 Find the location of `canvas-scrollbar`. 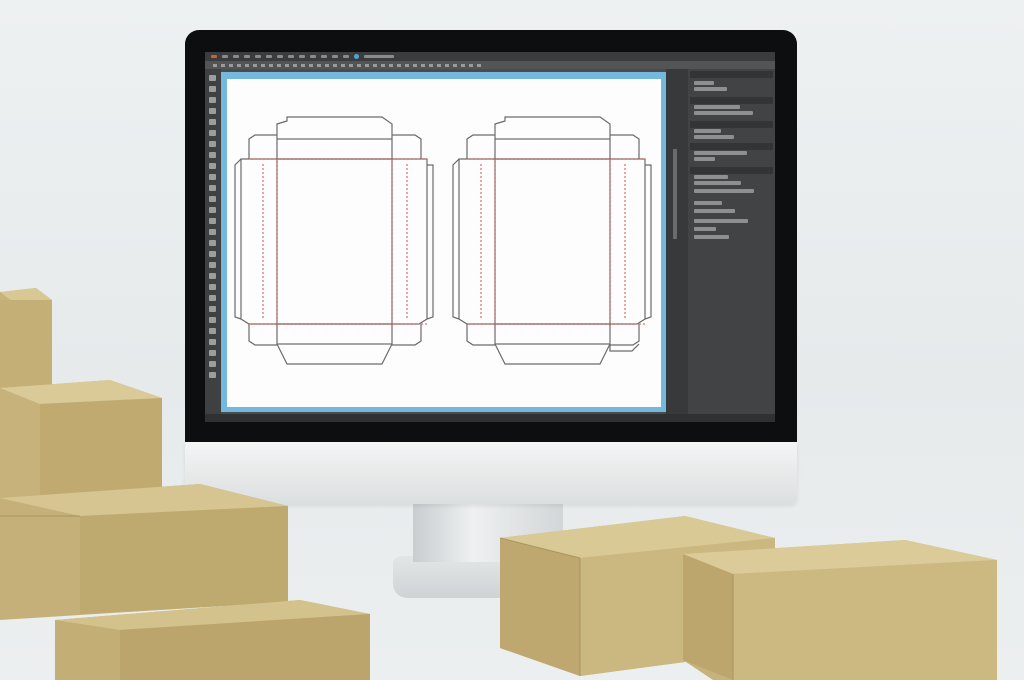

canvas-scrollbar is located at coordinates (677, 241).